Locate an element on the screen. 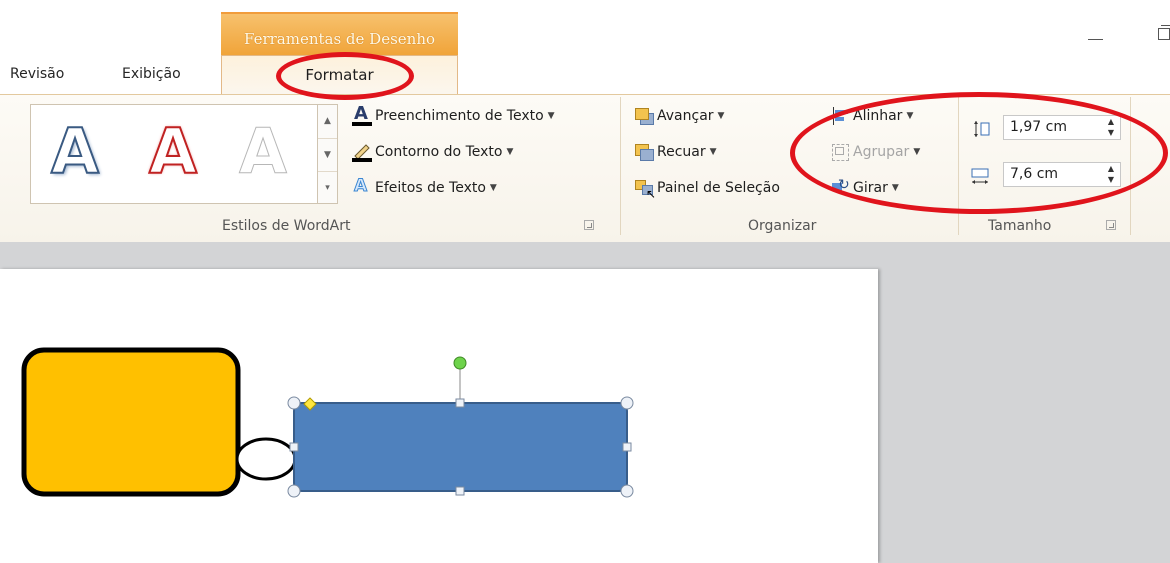 This screenshot has height=563, width=1170. send-backward-button: Recuar ▼ is located at coordinates (675, 152).